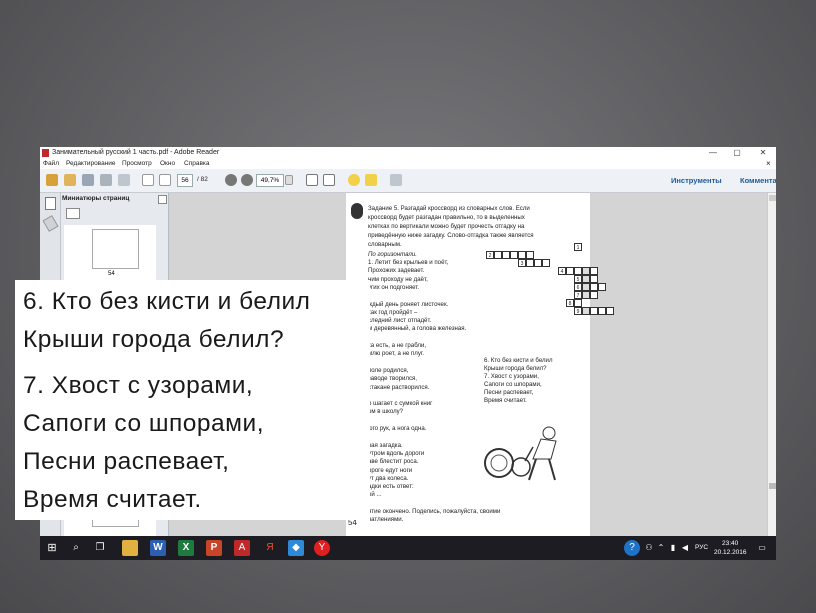 This screenshot has height=613, width=816. What do you see at coordinates (385, 244) in the screenshot?
I see `task-text-line: словарным.` at bounding box center [385, 244].